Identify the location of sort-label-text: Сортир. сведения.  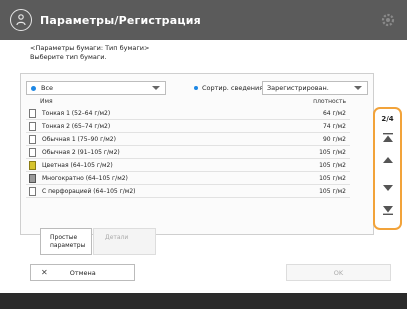
(233, 88).